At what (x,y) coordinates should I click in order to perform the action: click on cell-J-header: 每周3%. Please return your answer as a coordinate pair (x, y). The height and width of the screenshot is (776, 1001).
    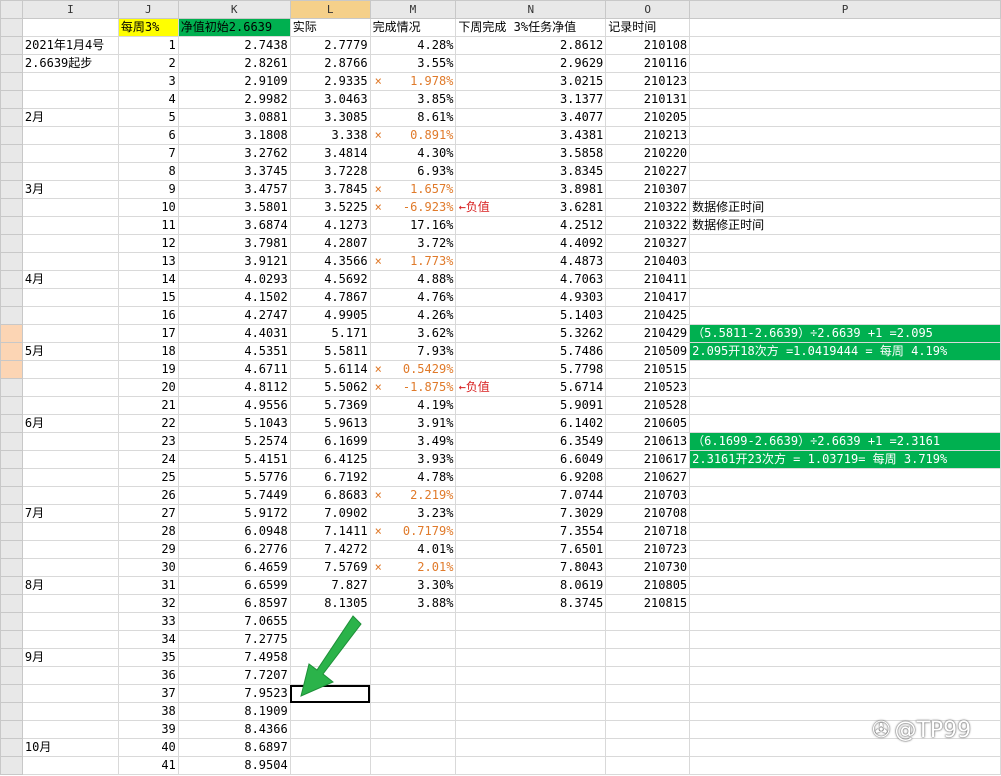
    Looking at the image, I should click on (148, 27).